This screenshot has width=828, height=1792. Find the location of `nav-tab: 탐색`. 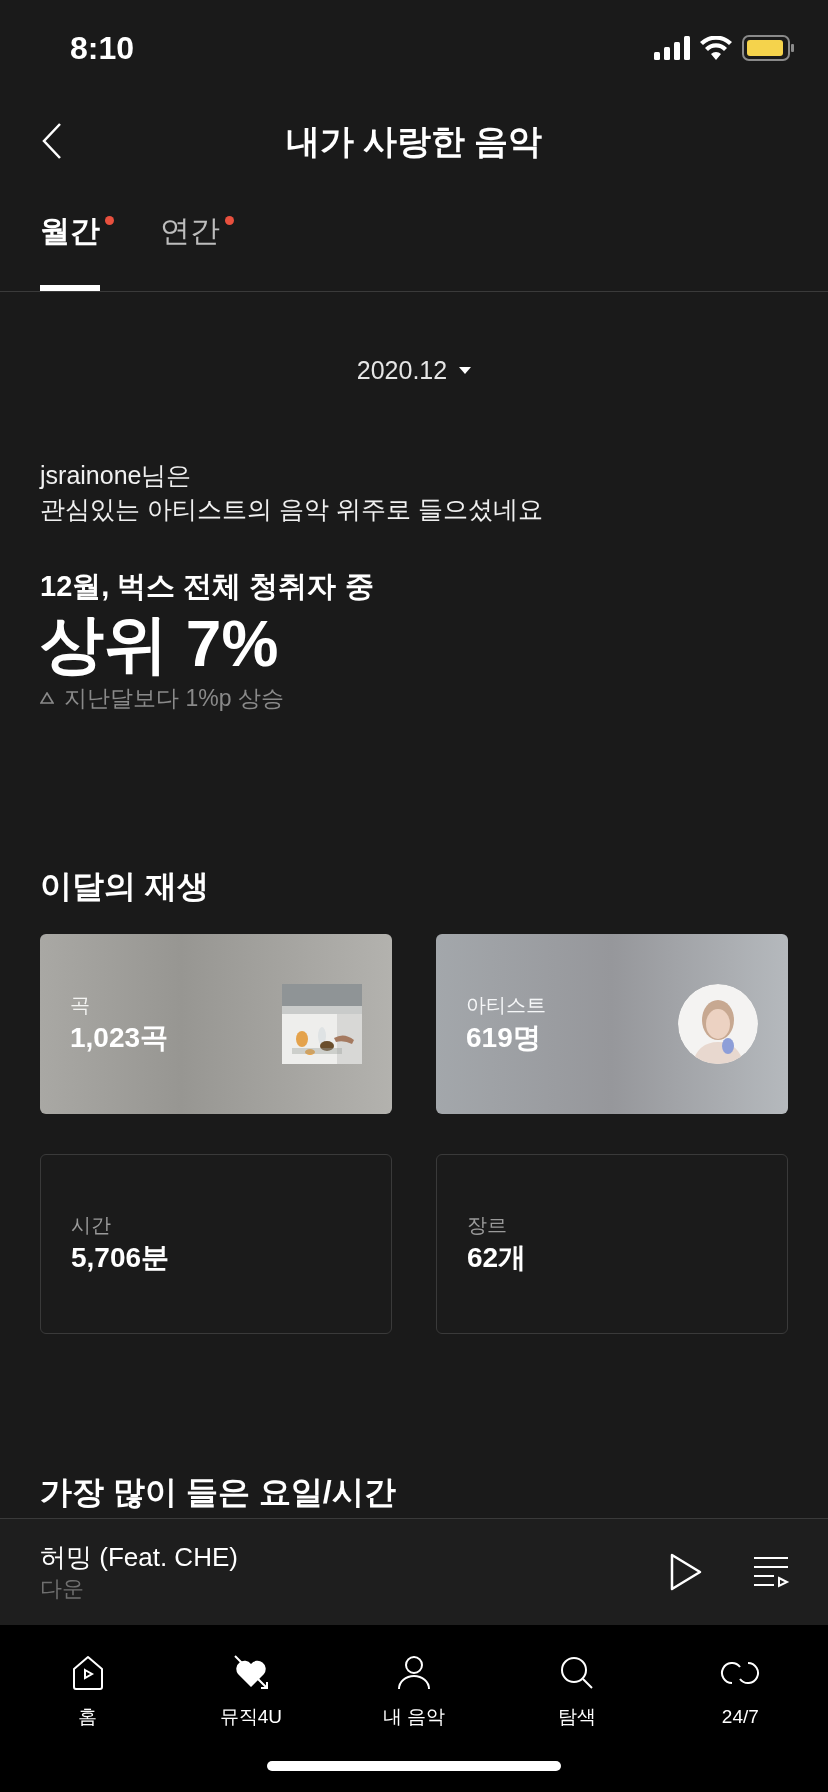

nav-tab: 탐색 is located at coordinates (577, 1692).